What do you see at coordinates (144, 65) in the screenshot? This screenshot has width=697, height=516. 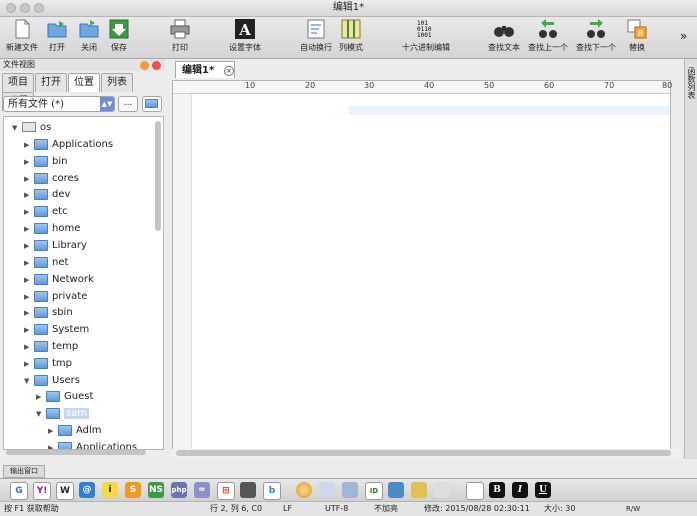 I see `minimize-panel-icon` at bounding box center [144, 65].